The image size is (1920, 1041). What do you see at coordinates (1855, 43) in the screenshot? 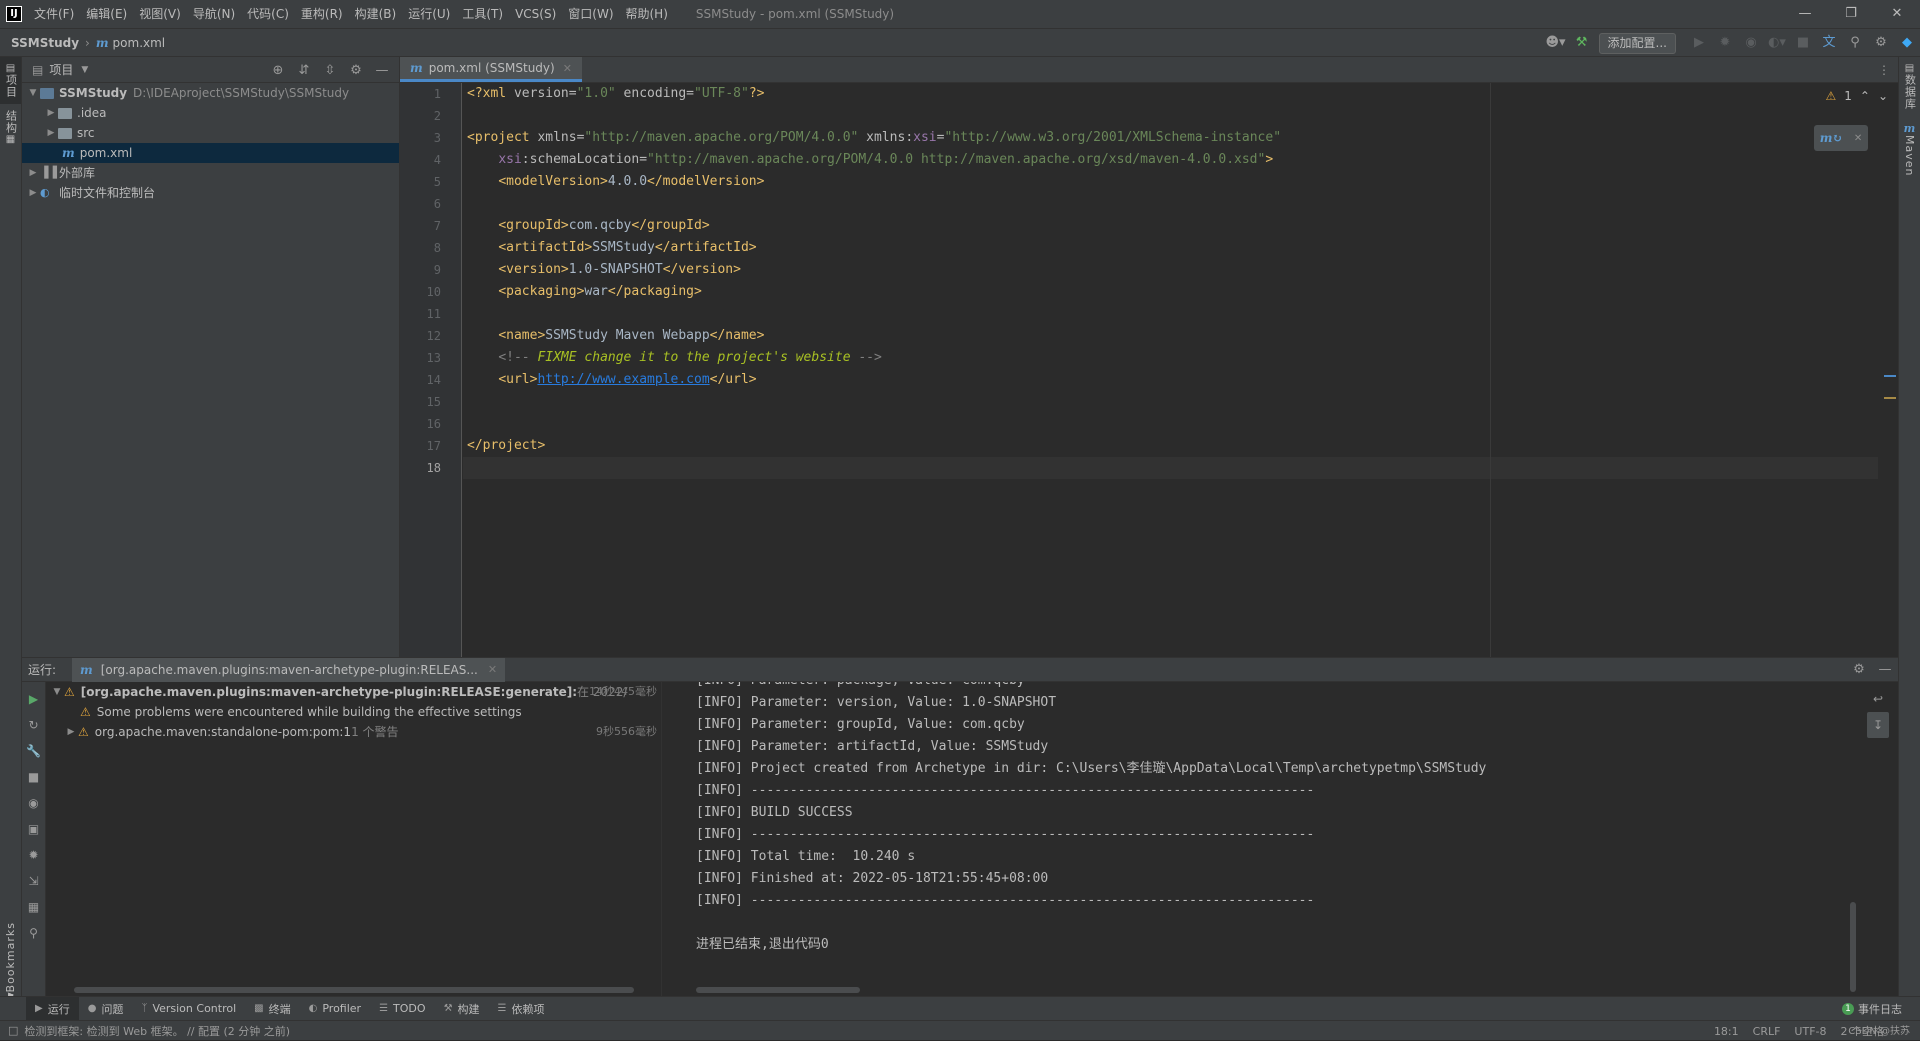
I see `search-icon: ⚲` at bounding box center [1855, 43].